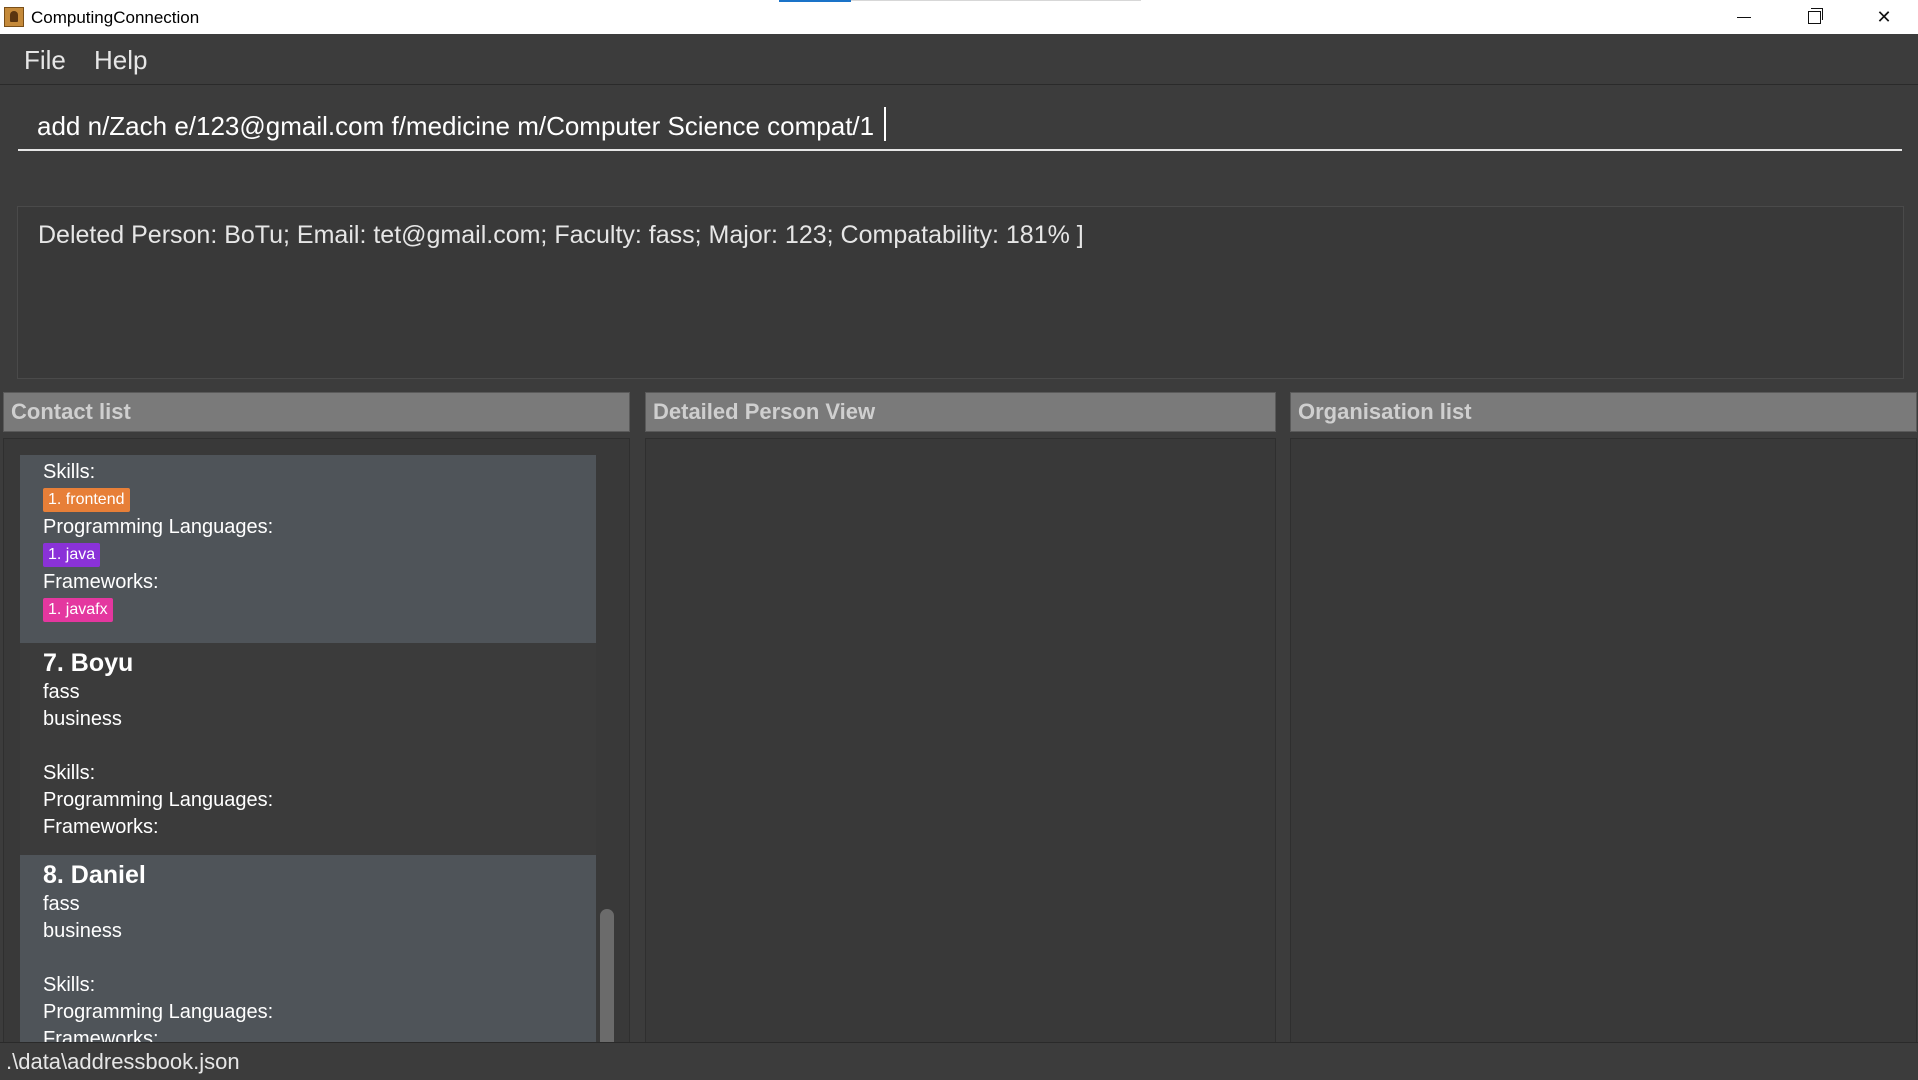 This screenshot has width=1918, height=1080. I want to click on contact-list-header: Contact list, so click(316, 412).